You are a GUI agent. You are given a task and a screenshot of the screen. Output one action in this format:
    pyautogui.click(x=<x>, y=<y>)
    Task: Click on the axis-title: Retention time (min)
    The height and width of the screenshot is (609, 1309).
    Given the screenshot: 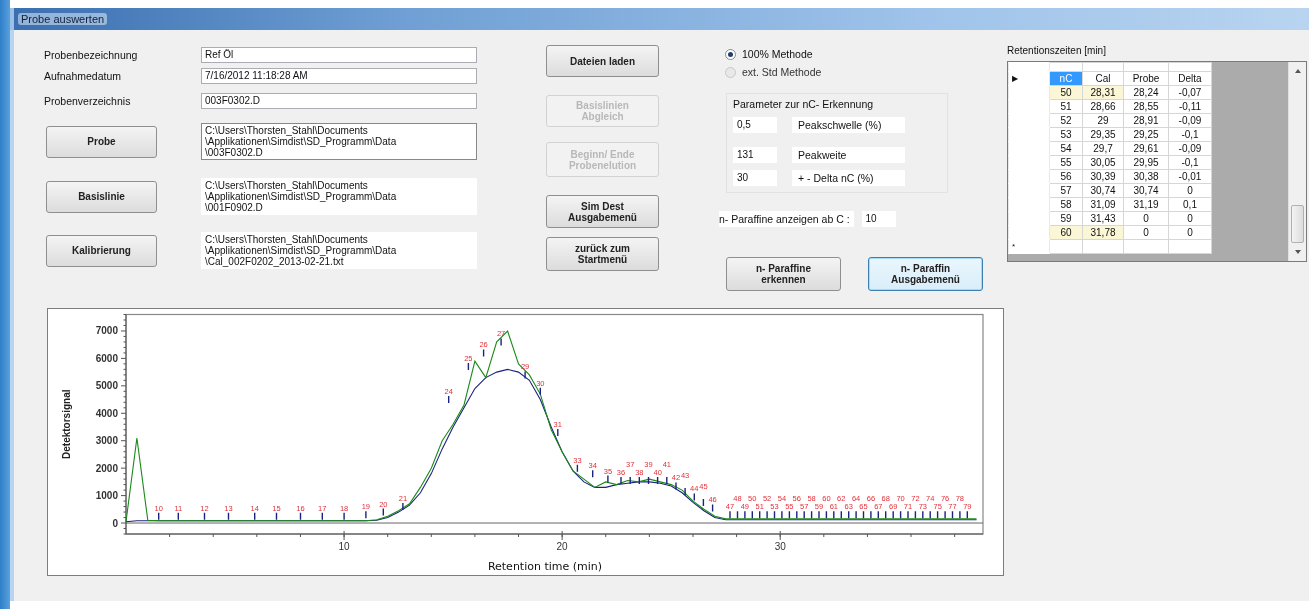 What is the action you would take?
    pyautogui.click(x=545, y=566)
    